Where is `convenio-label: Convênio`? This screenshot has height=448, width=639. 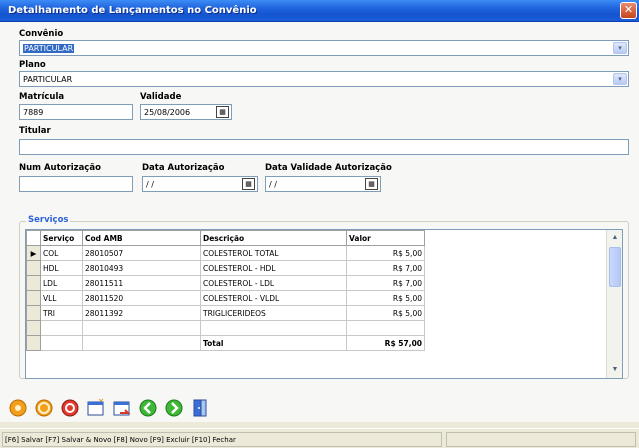
convenio-label: Convênio is located at coordinates (41, 34).